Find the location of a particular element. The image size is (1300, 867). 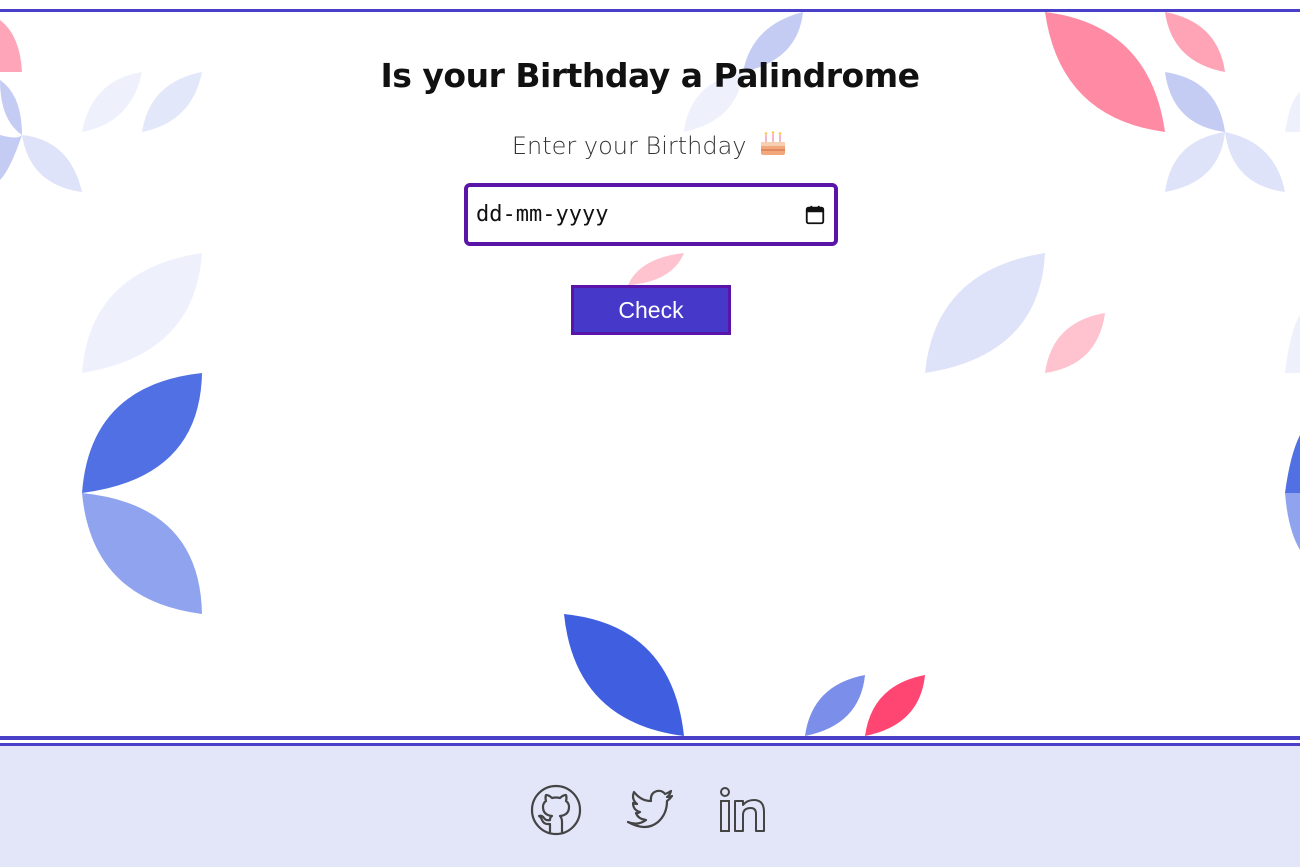

github-link is located at coordinates (556, 810).